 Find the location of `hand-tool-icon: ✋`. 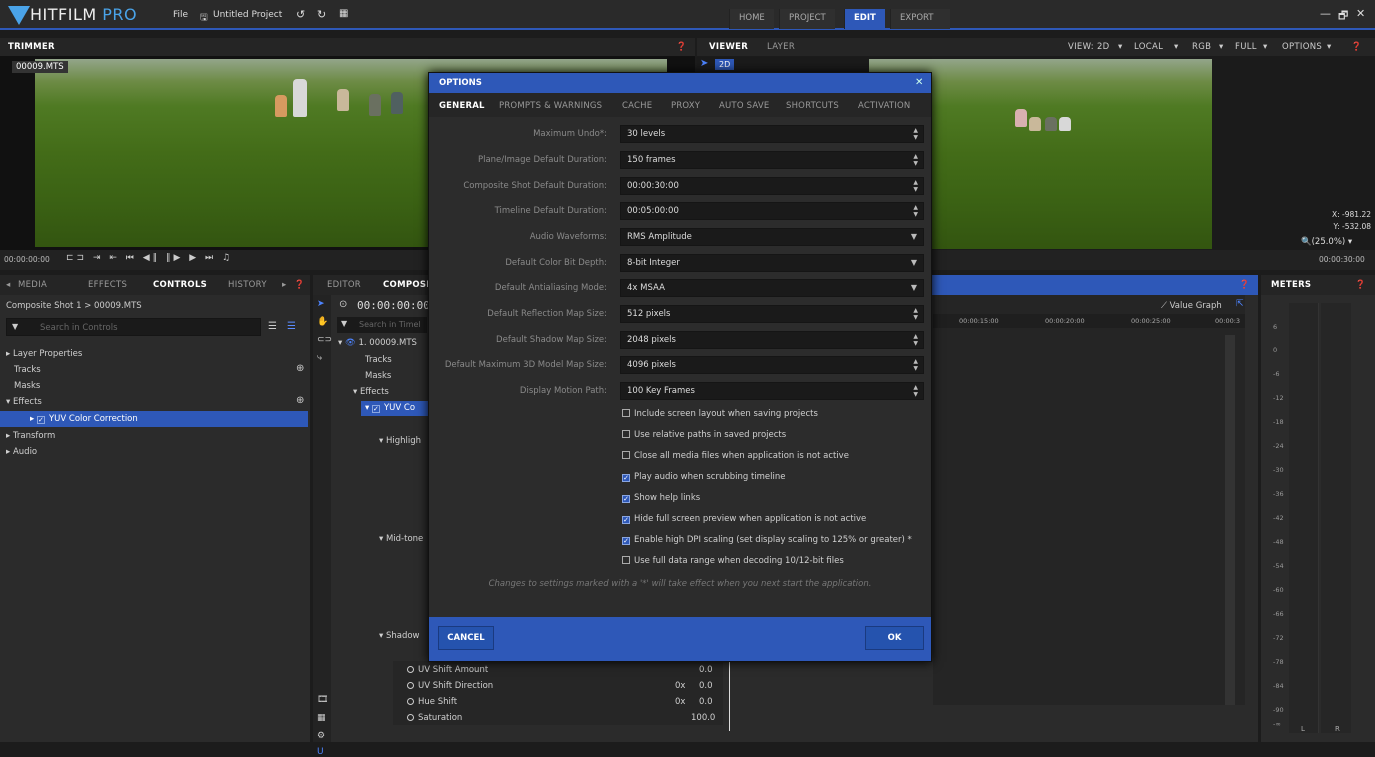

hand-tool-icon: ✋ is located at coordinates (322, 322).